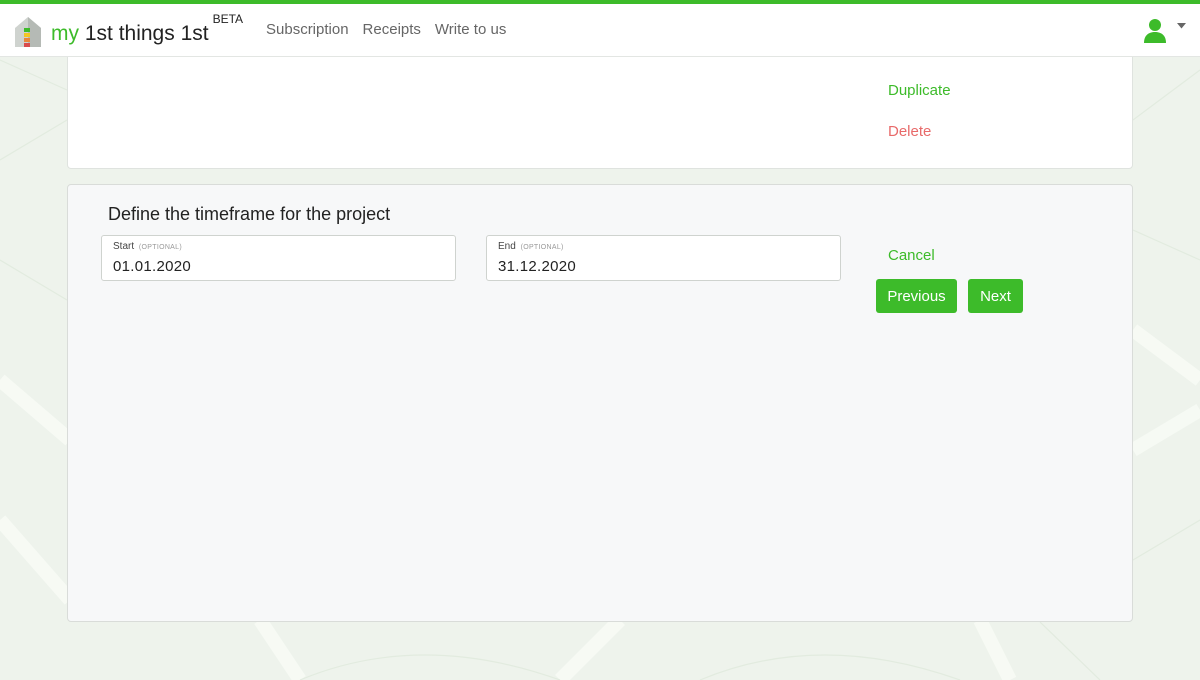  I want to click on start-date-value: 01.01.2020, so click(152, 266).